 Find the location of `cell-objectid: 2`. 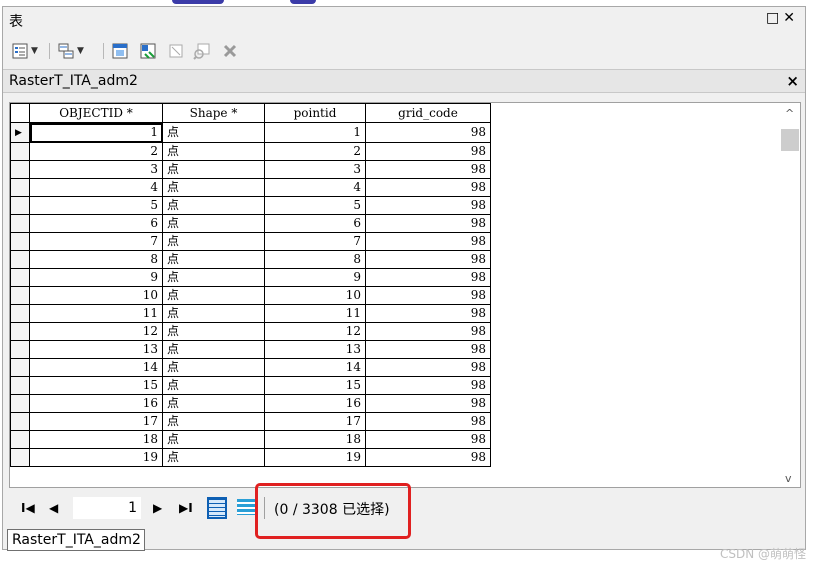

cell-objectid: 2 is located at coordinates (96, 151).